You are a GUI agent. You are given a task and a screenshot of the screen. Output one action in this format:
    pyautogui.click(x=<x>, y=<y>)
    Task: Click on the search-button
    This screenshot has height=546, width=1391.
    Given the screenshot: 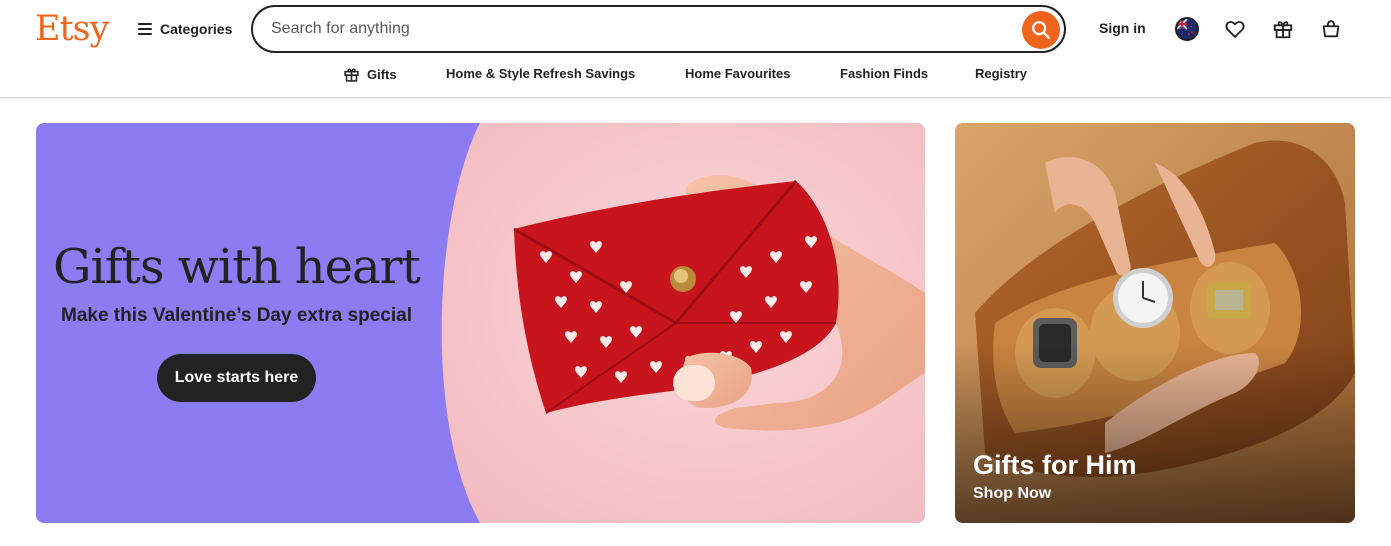 What is the action you would take?
    pyautogui.click(x=1041, y=30)
    